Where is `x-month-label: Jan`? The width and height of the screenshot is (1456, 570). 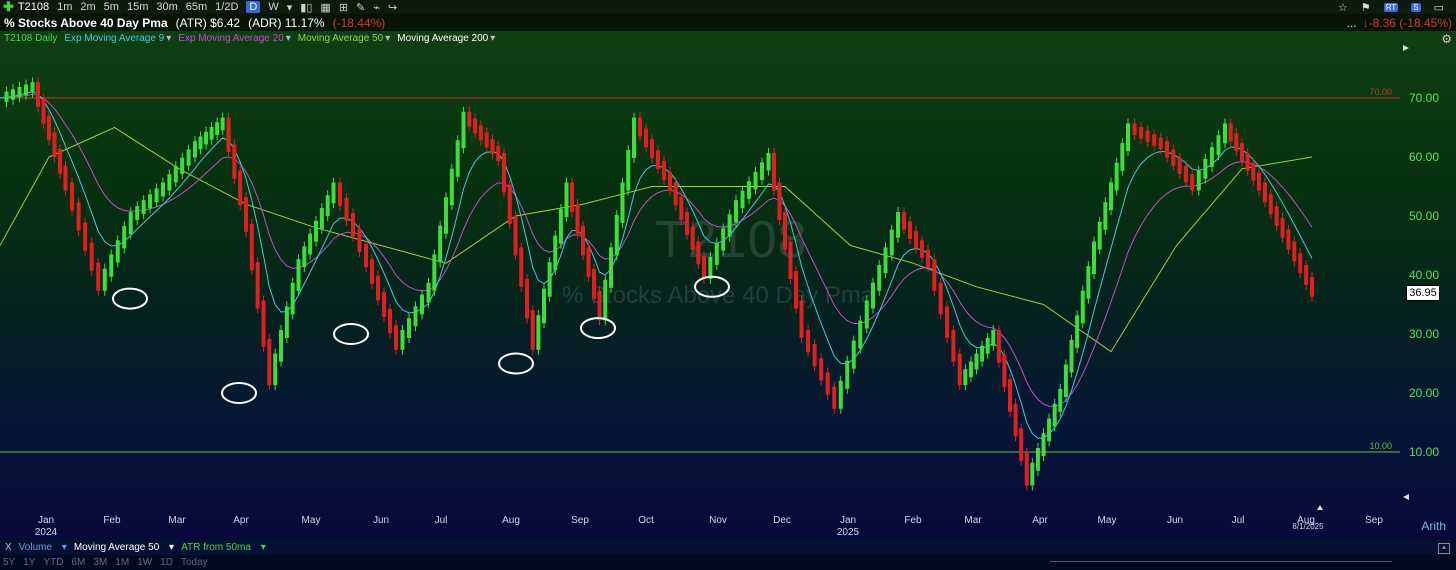
x-month-label: Jan is located at coordinates (46, 520).